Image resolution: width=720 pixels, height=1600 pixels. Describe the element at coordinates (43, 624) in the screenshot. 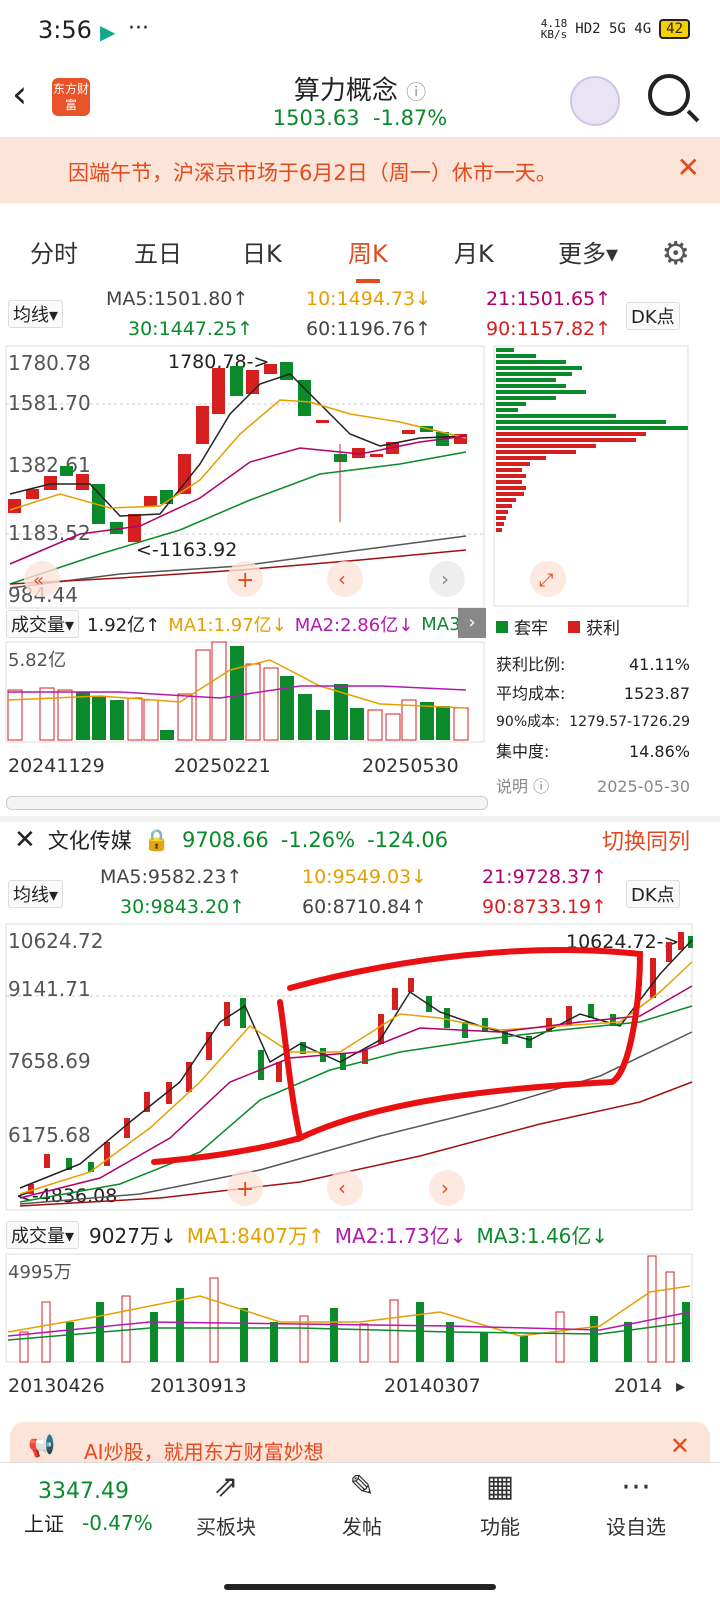

I see `volume-select: 成交量▾` at that location.